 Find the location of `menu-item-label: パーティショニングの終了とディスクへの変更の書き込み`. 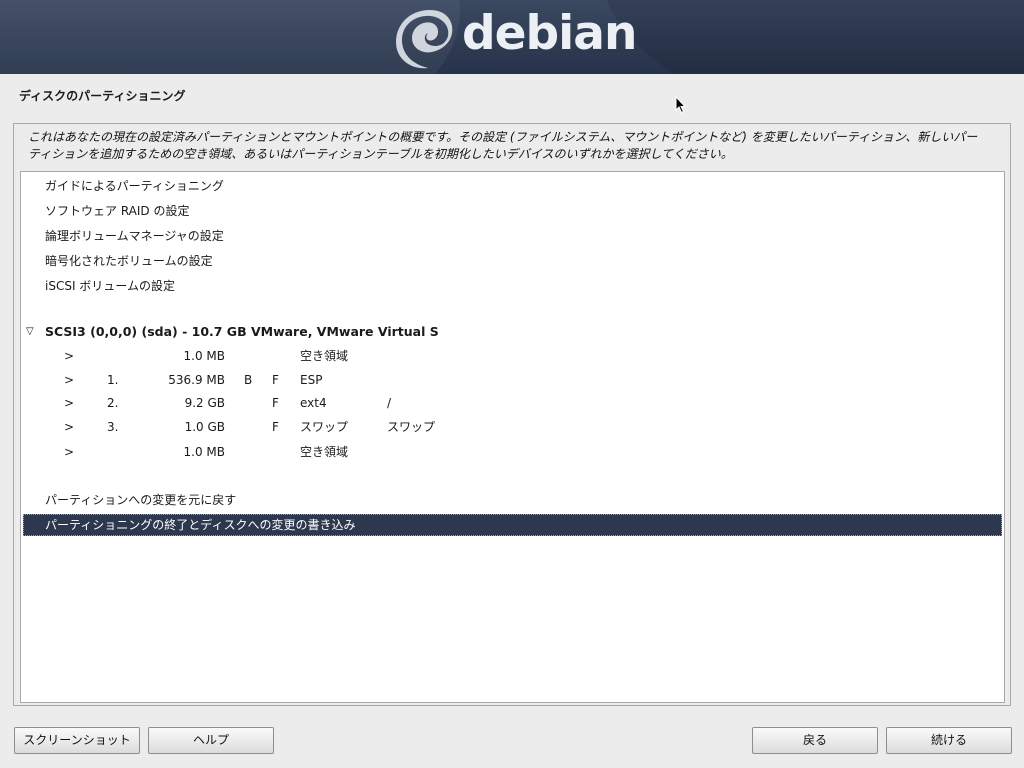

menu-item-label: パーティショニングの終了とディスクへの変更の書き込み is located at coordinates (200, 525).